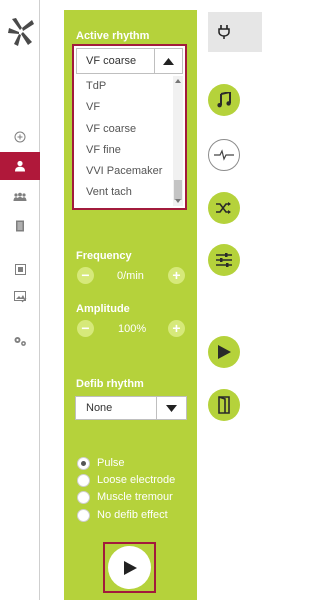 The image size is (320, 600). I want to click on frequency-value: 0/min, so click(130, 276).